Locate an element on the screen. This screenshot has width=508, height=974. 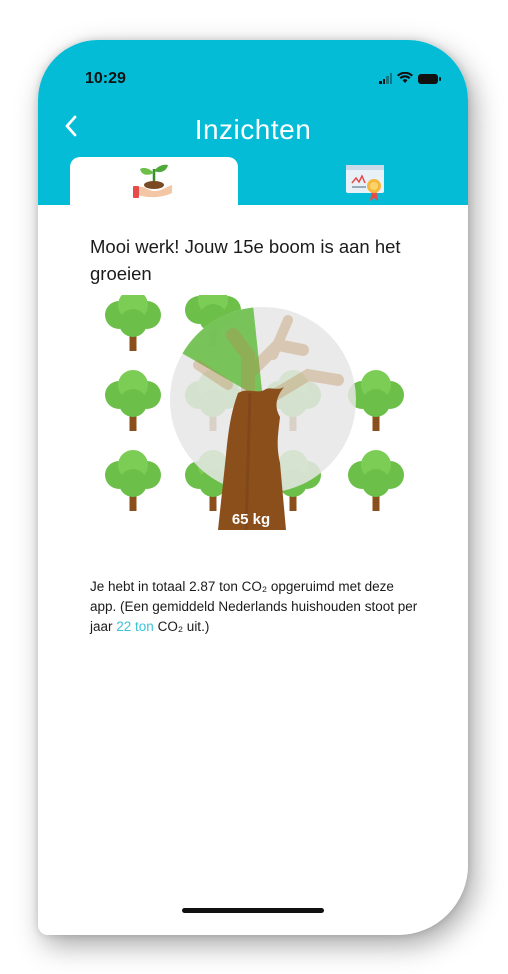
co2-household-link: 22 ton is located at coordinates (135, 626).